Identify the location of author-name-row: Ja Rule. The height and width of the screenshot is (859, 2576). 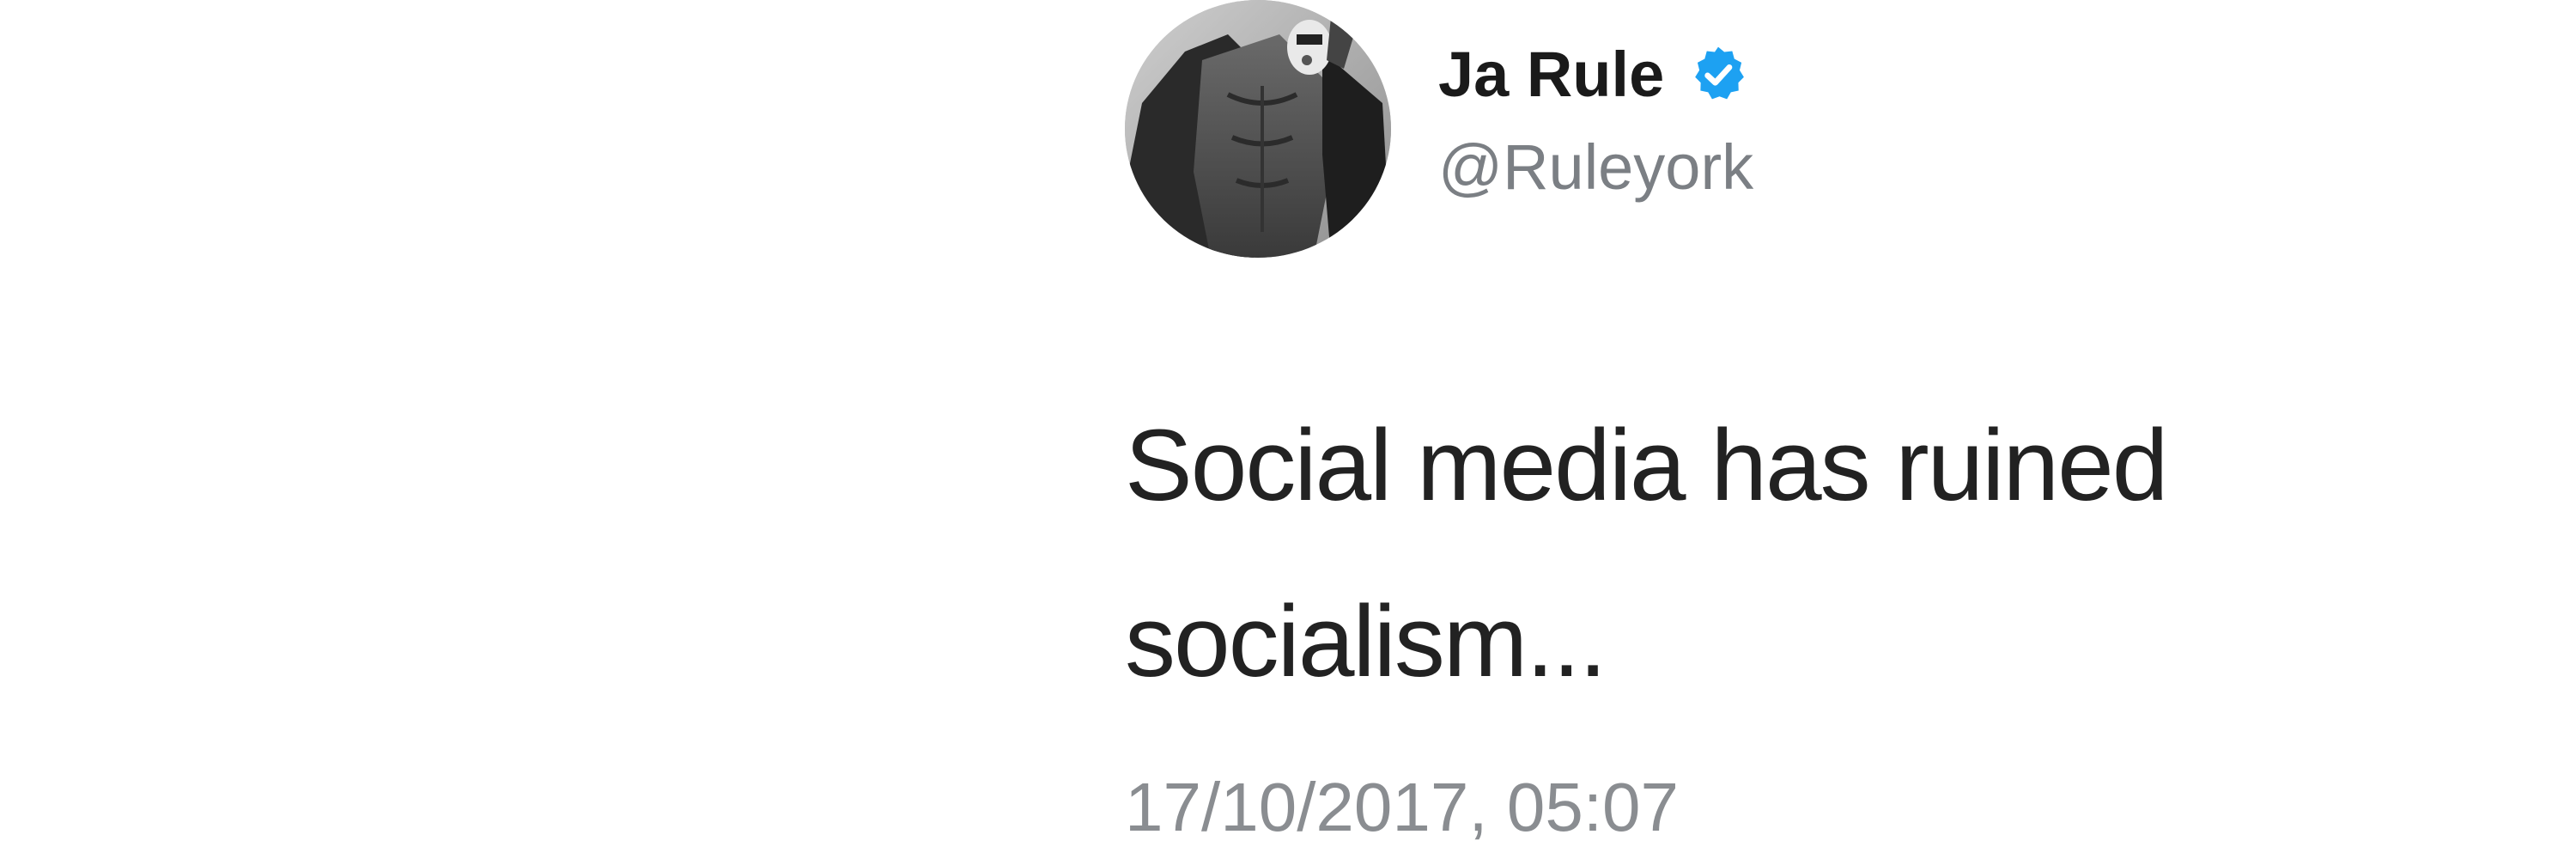
(1594, 74).